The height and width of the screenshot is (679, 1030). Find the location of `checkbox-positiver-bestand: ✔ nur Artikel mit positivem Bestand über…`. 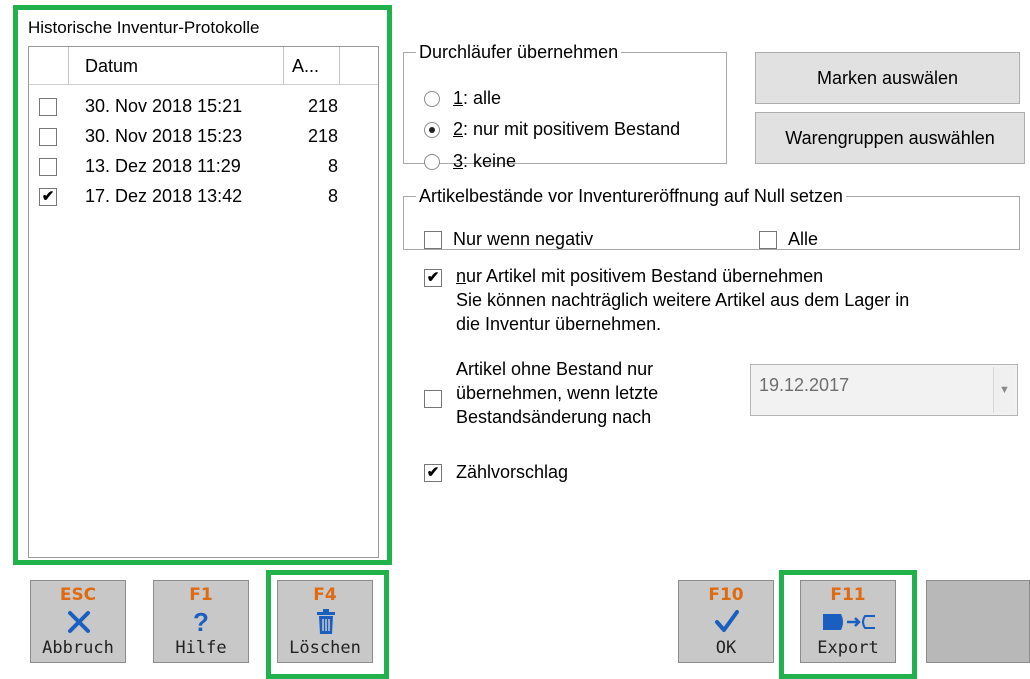

checkbox-positiver-bestand: ✔ nur Artikel mit positivem Bestand über… is located at coordinates (719, 304).